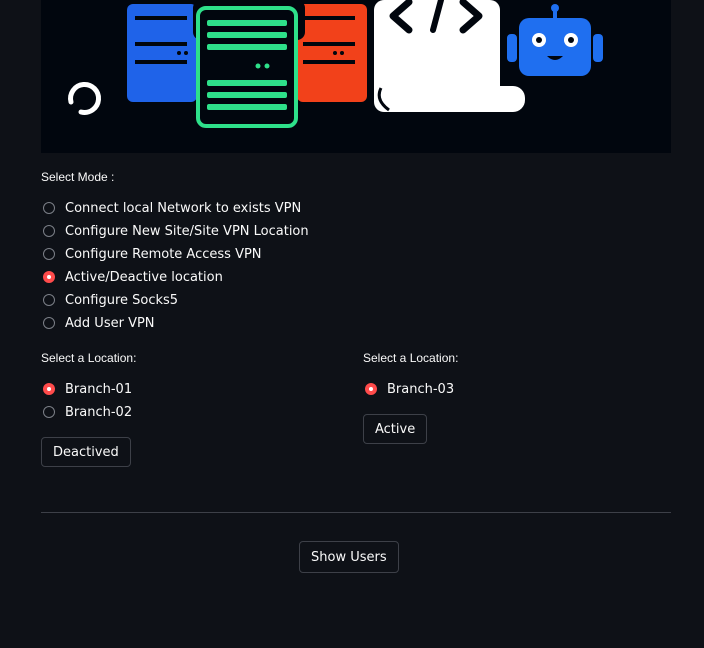  I want to click on loading-spinner-icon, so click(84, 98).